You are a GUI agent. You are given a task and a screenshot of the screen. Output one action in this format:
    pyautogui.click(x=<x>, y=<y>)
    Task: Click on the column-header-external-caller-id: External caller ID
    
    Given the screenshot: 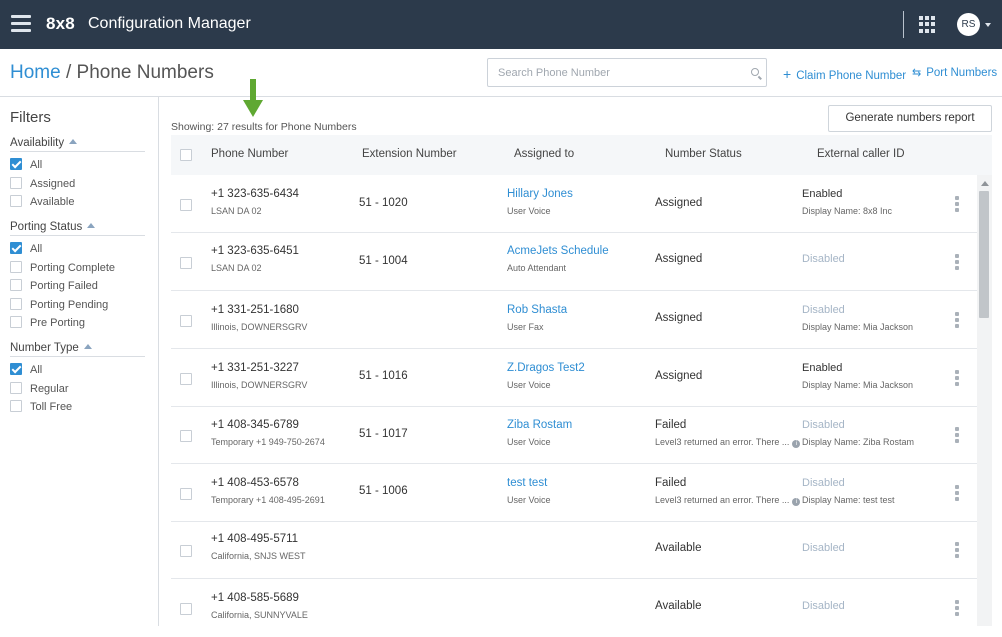 What is the action you would take?
    pyautogui.click(x=861, y=154)
    